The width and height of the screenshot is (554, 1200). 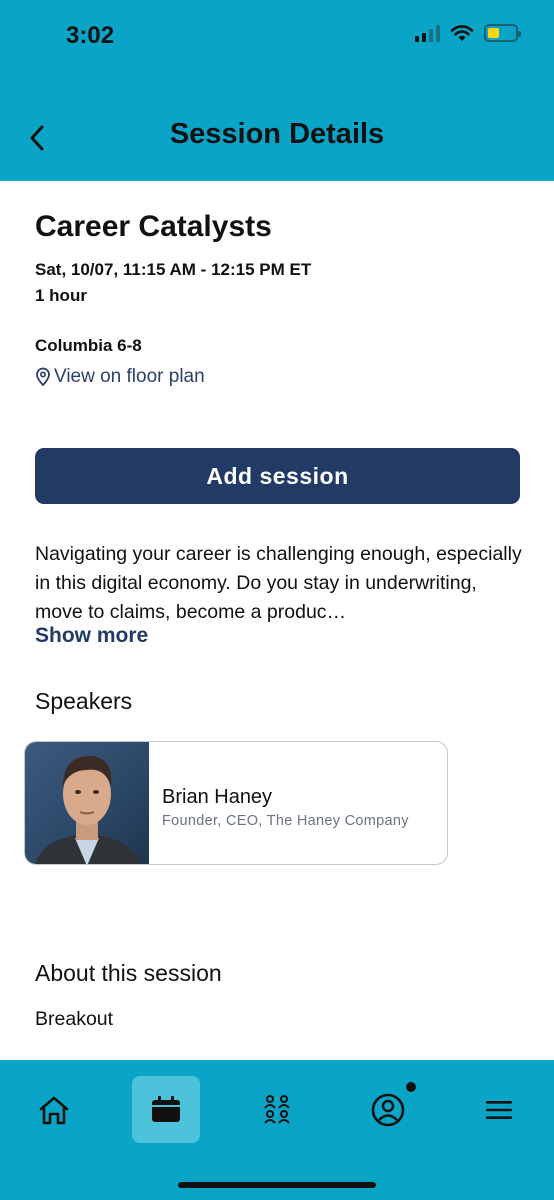 I want to click on people-icon, so click(x=277, y=1109).